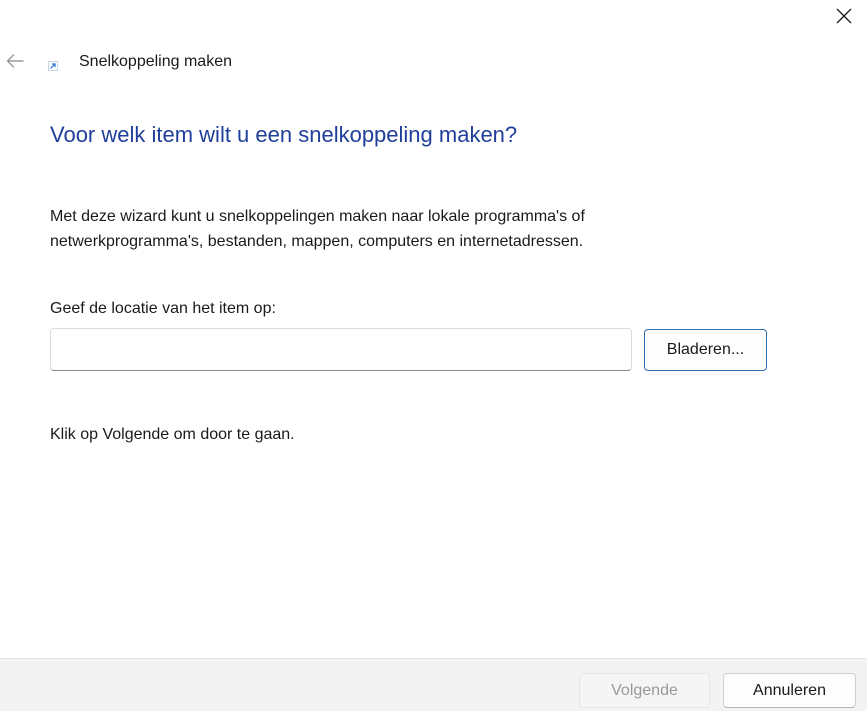 This screenshot has width=867, height=711. I want to click on wizard-header: Snelkoppeling maken, so click(140, 62).